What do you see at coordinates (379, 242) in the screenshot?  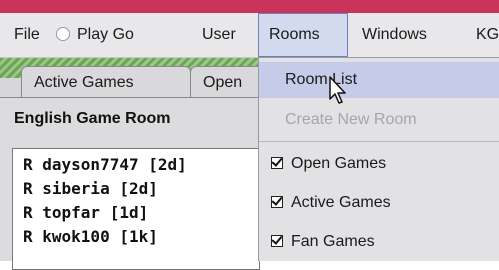 I see `menu-item-fan-games: Fan Games` at bounding box center [379, 242].